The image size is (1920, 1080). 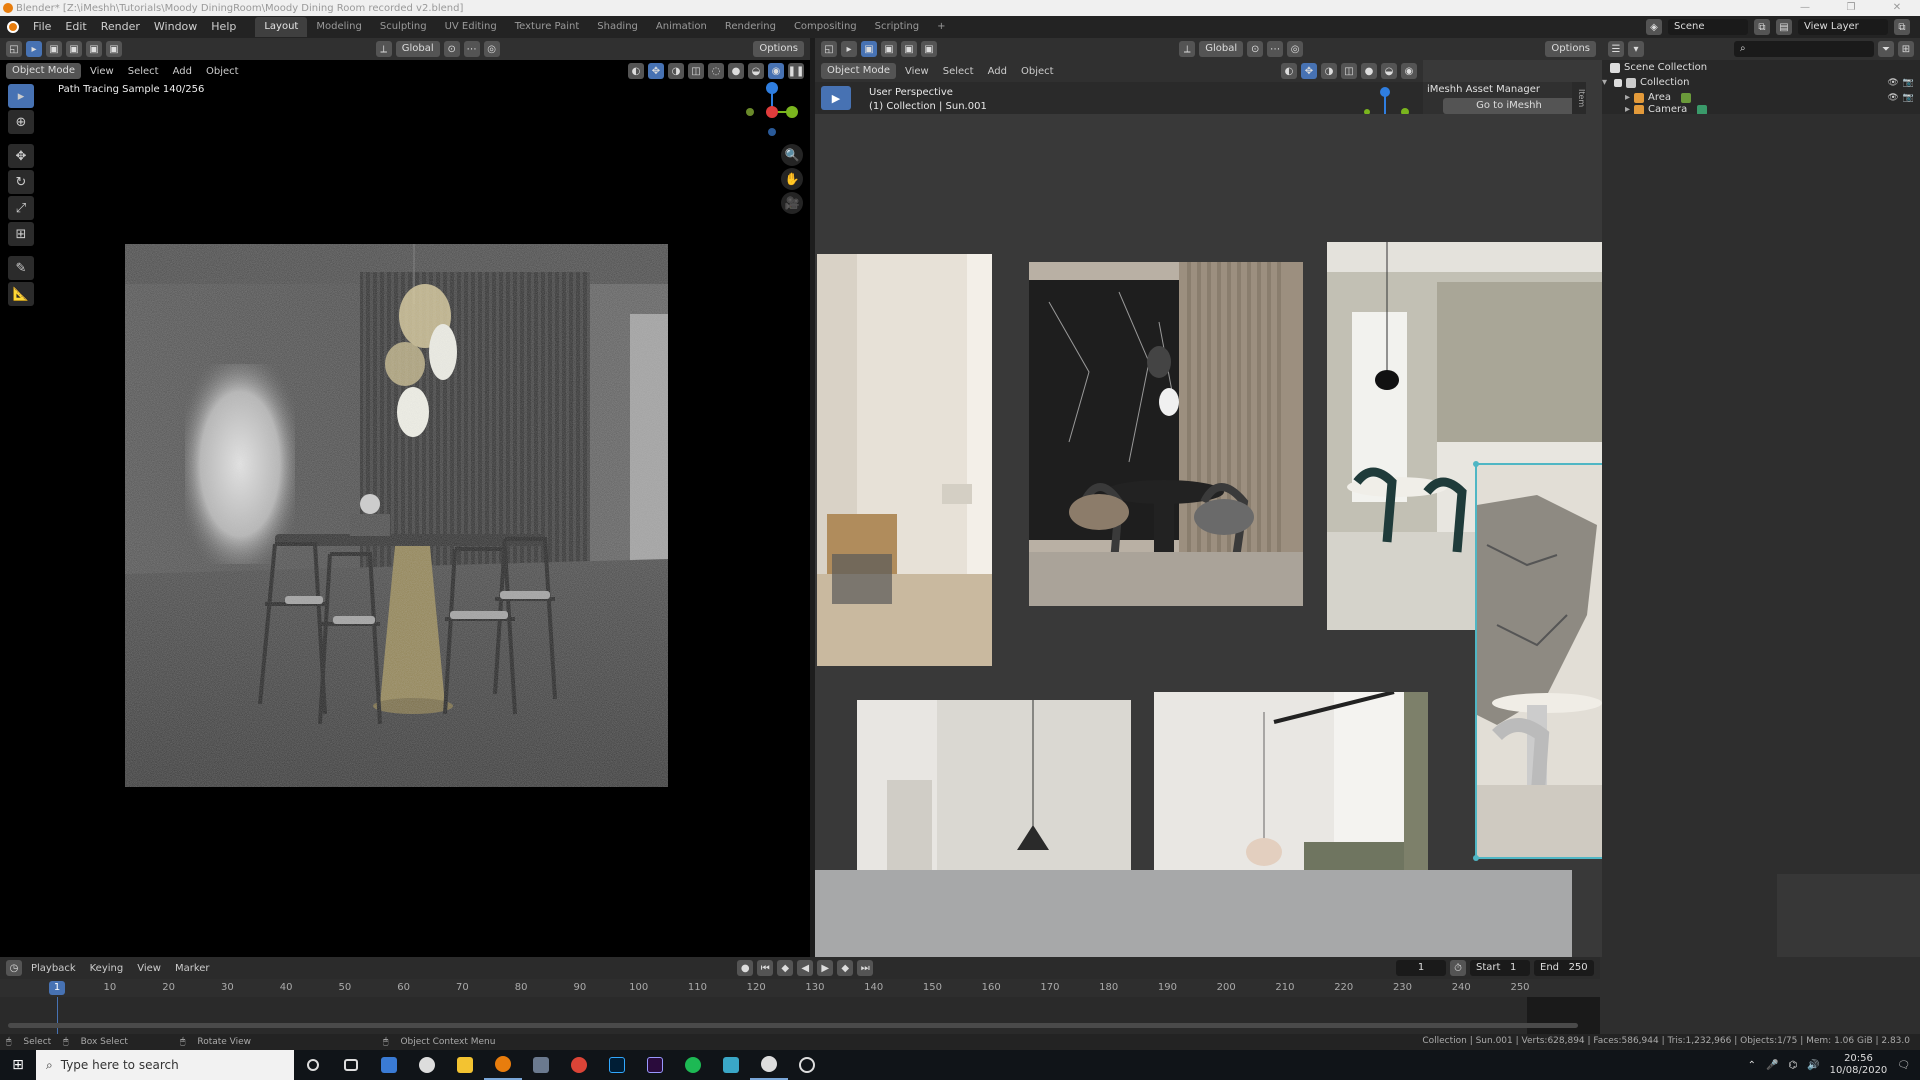 I want to click on add-workspace-button: +, so click(x=941, y=27).